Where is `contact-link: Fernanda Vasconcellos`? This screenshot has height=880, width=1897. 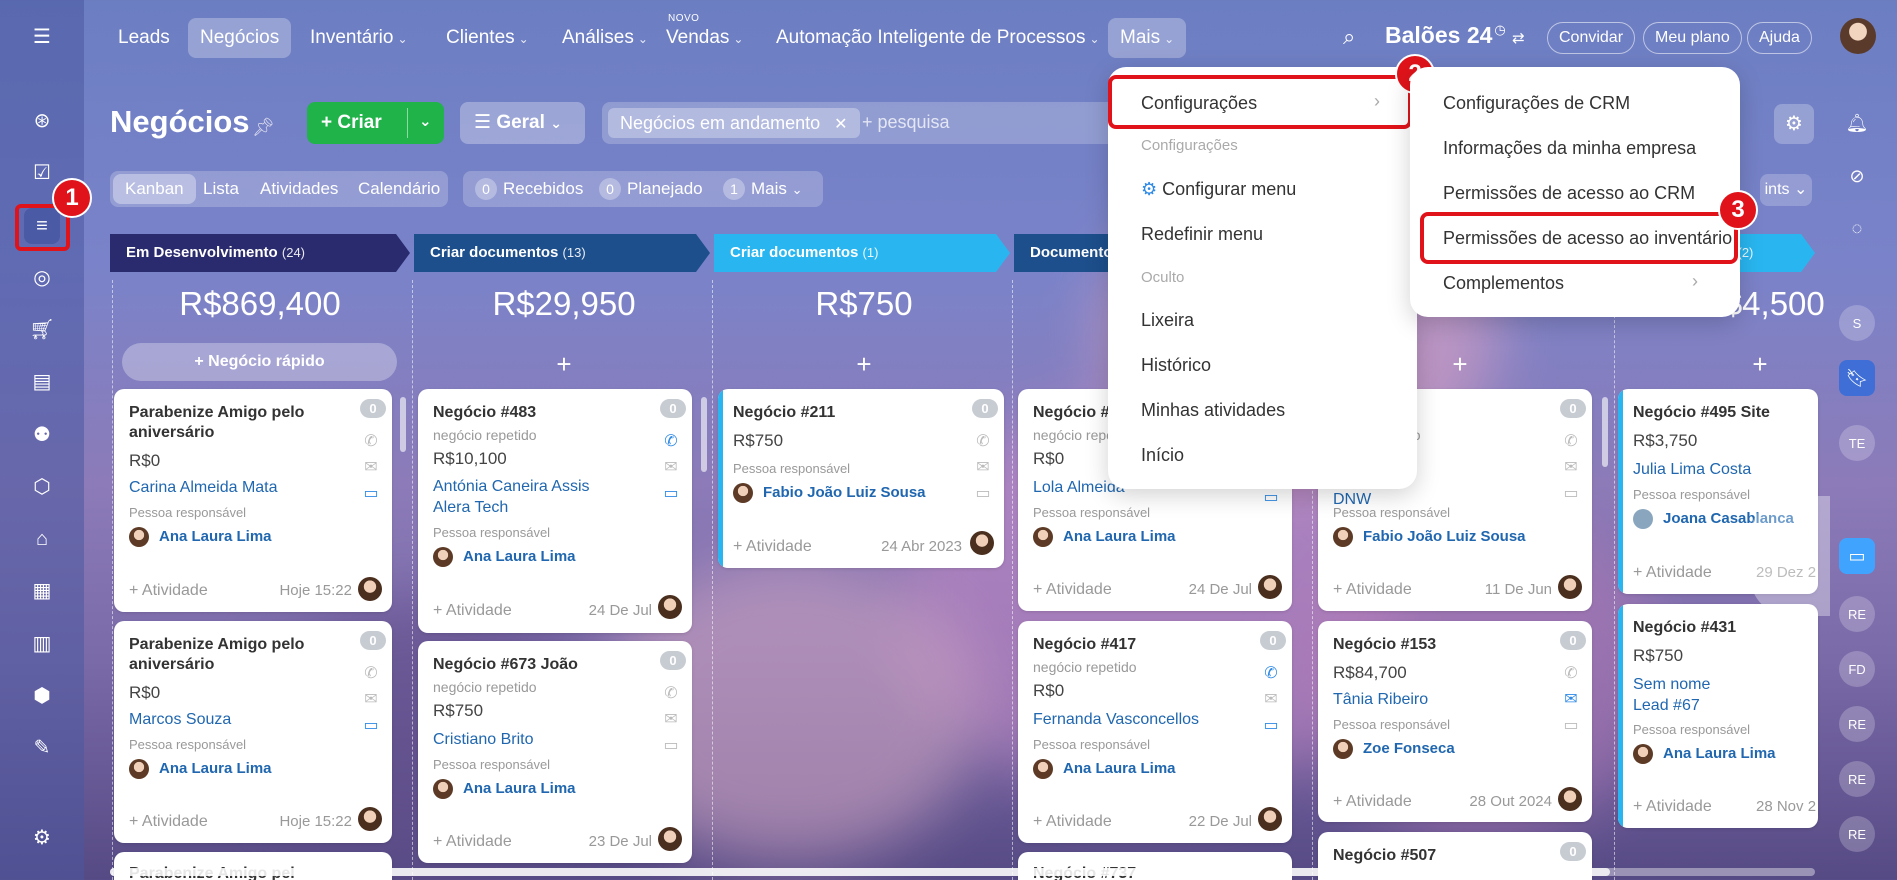 contact-link: Fernanda Vasconcellos is located at coordinates (1116, 719).